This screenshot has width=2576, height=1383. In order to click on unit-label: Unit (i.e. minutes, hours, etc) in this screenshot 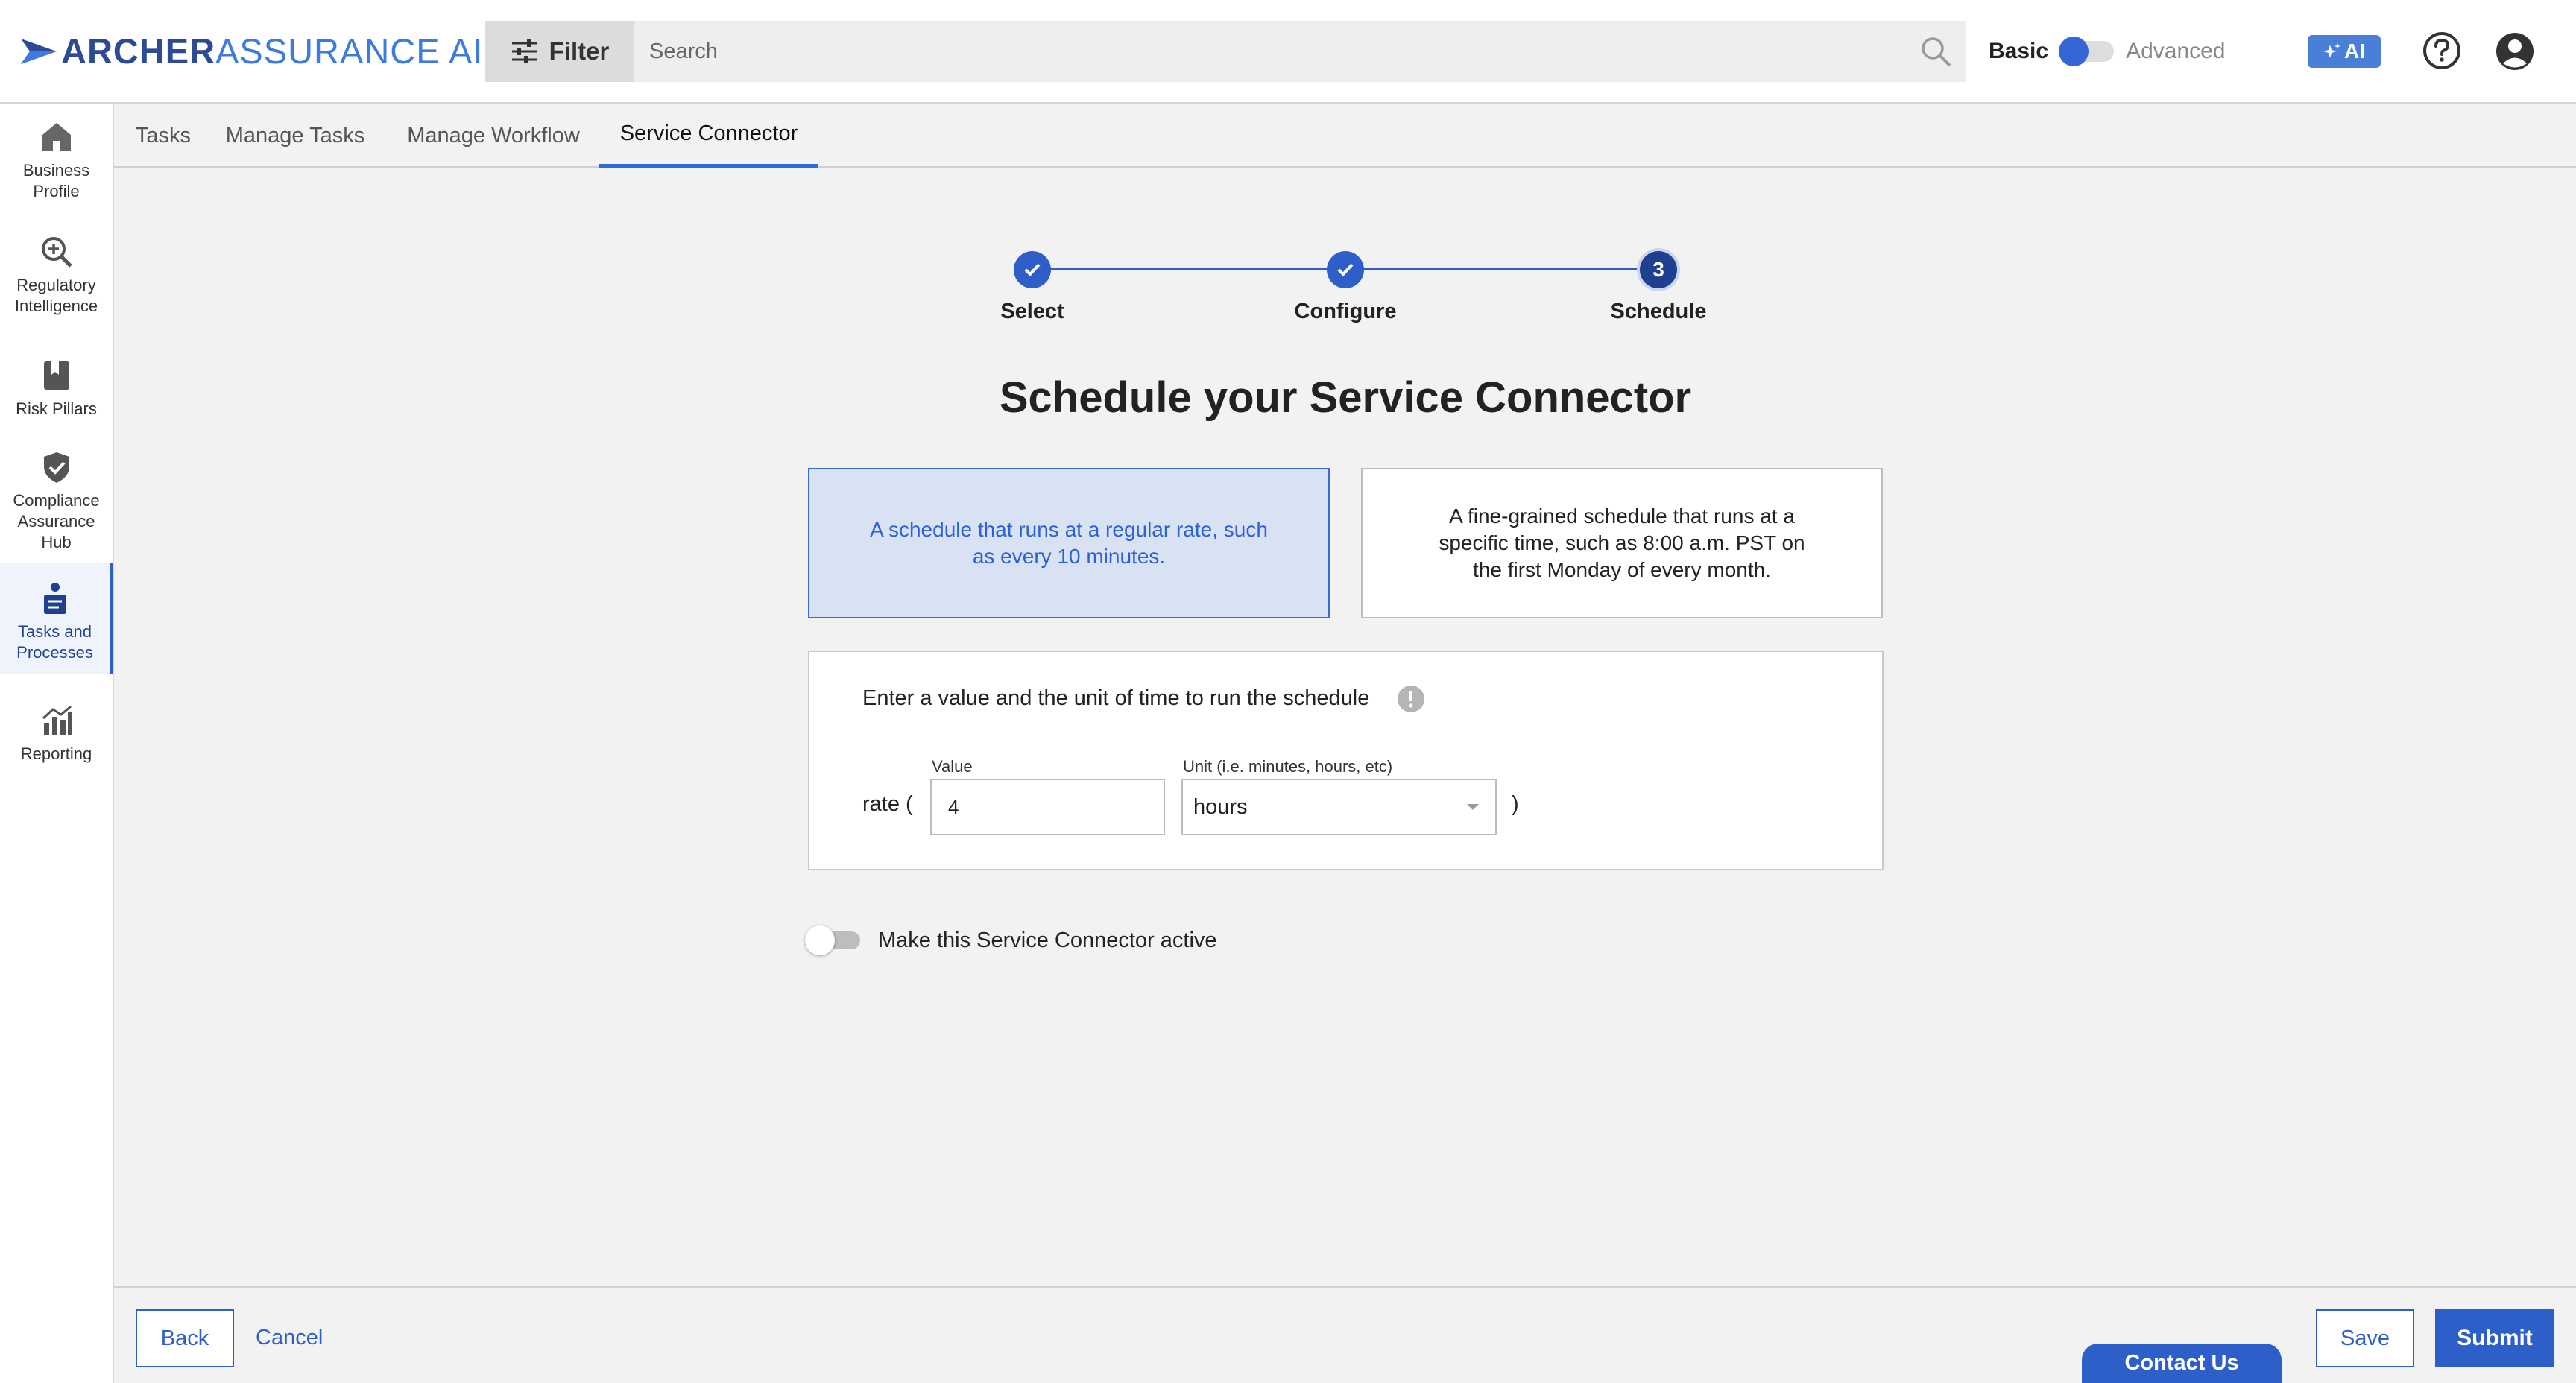, I will do `click(1288, 766)`.